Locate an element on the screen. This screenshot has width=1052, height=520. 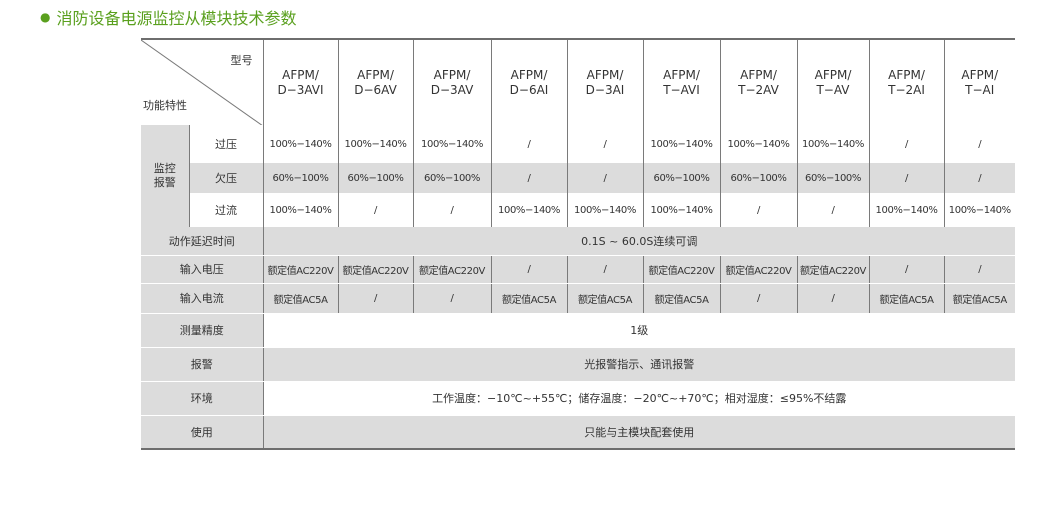
monitor-group-label: 监控 报警 is located at coordinates (165, 176).